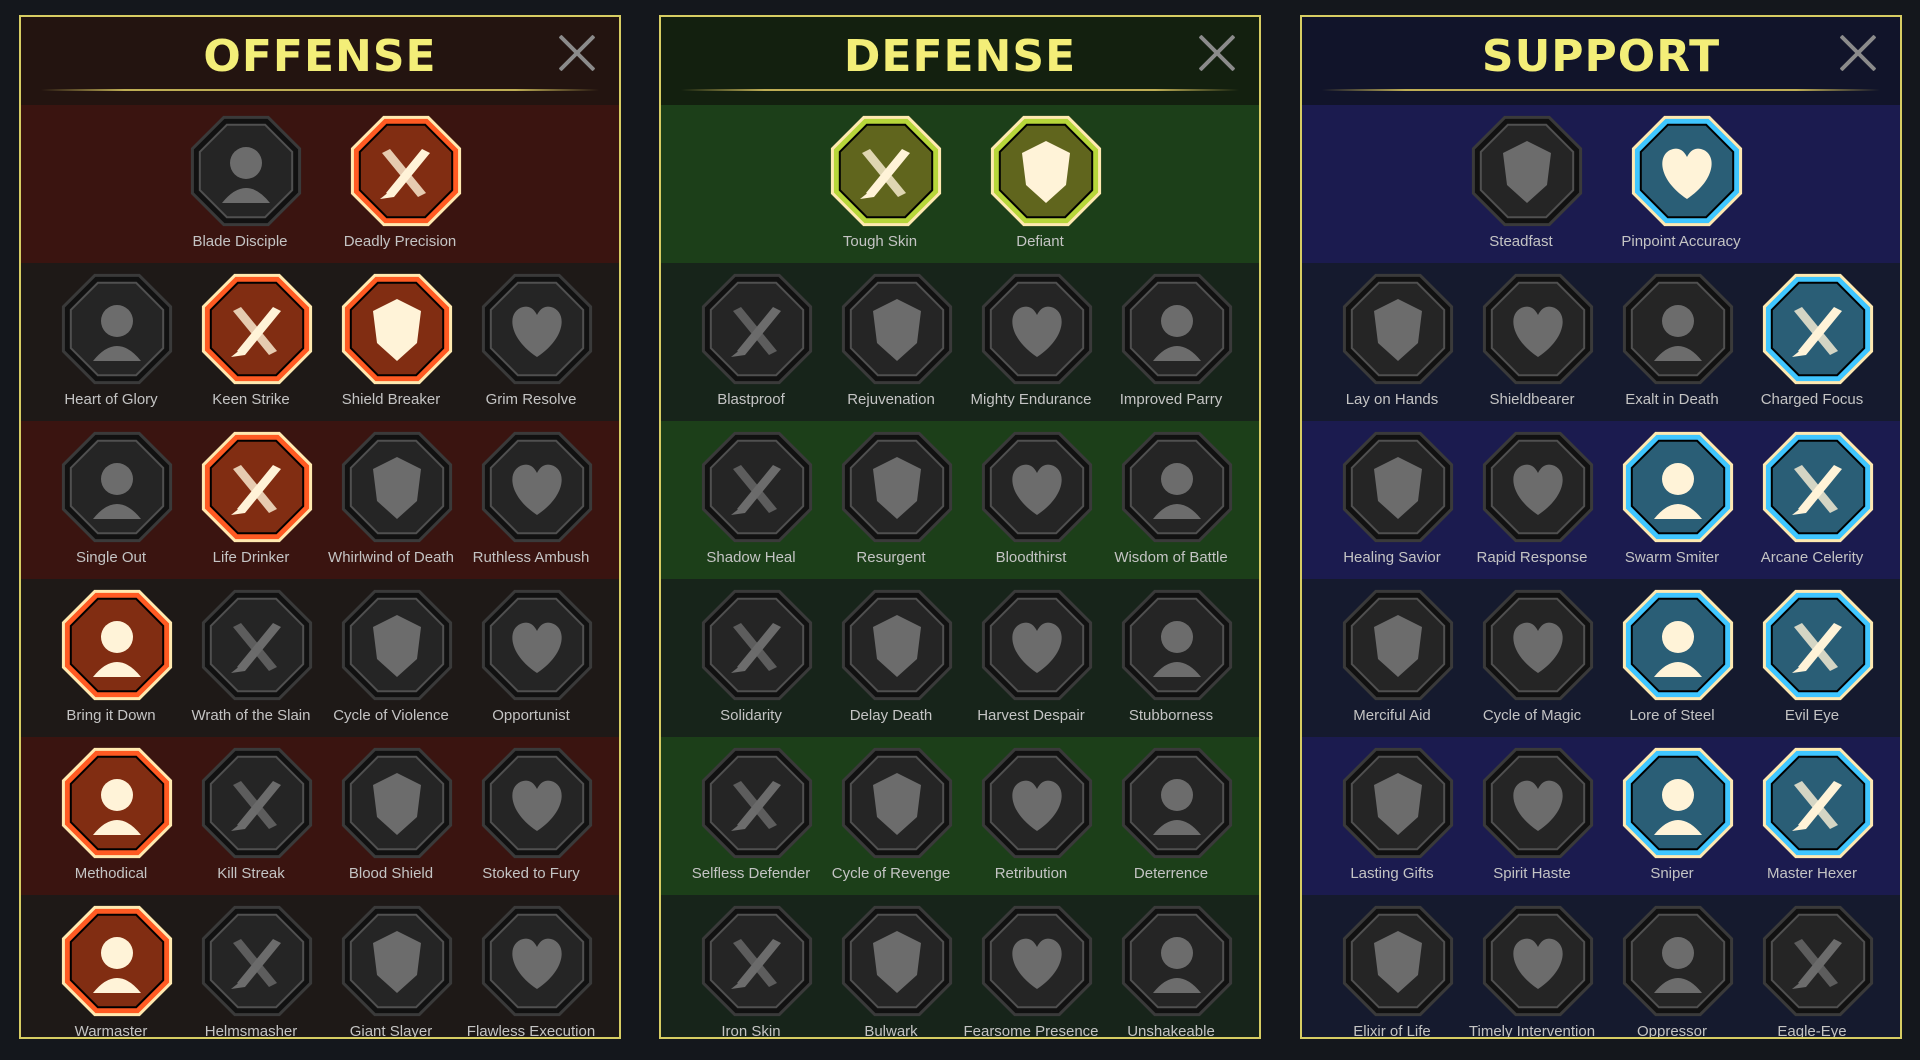  I want to click on gauntlet-fist-icon, so click(257, 645).